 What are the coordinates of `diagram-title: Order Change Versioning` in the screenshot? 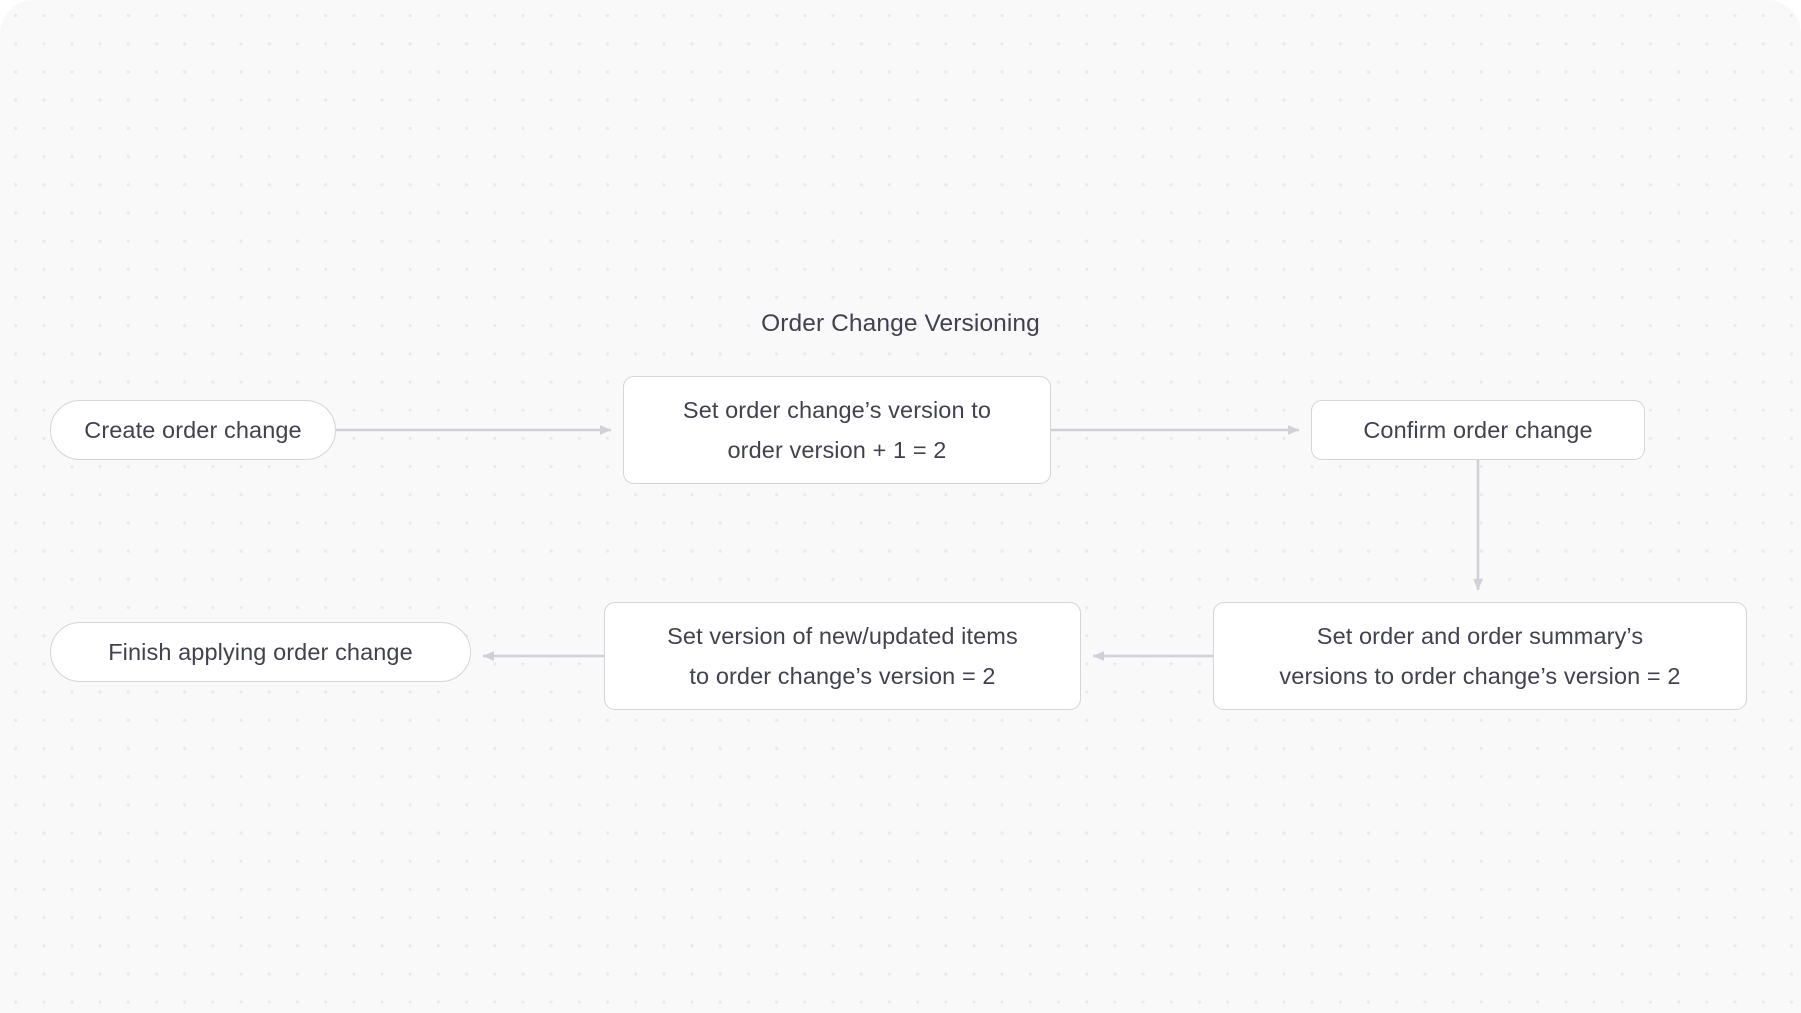 It's located at (900, 323).